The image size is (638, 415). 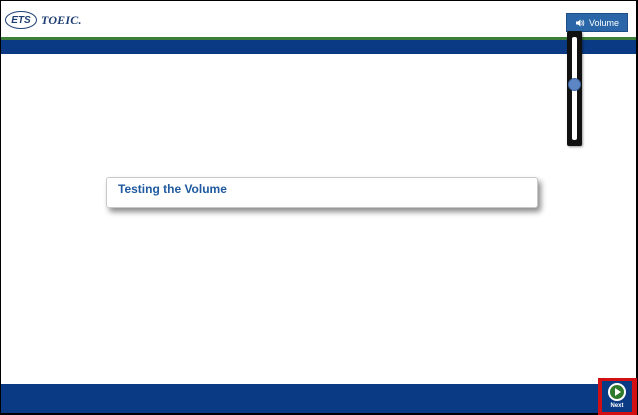 I want to click on volume-button: Volume, so click(x=597, y=22).